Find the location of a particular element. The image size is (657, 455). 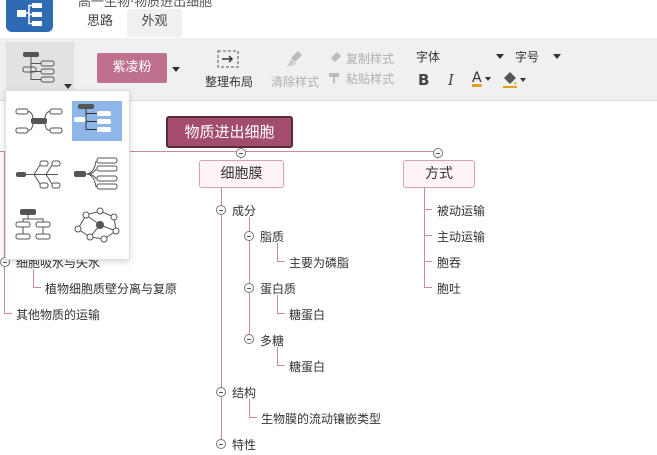

arrange-layout-button: 整理布局 is located at coordinates (229, 69).